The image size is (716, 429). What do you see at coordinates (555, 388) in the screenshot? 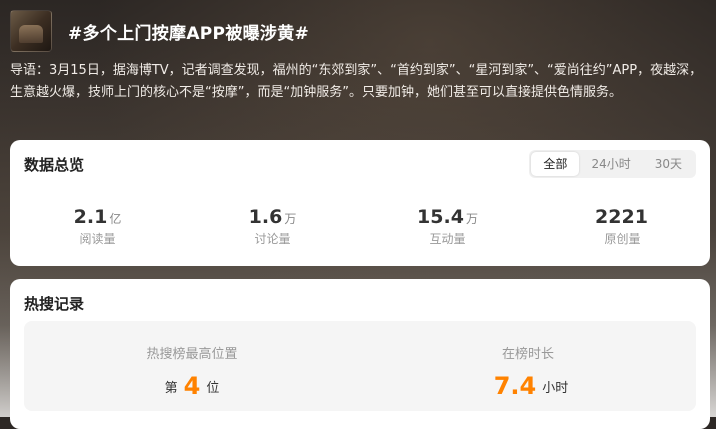
I see `duration-suffix: 小时` at bounding box center [555, 388].